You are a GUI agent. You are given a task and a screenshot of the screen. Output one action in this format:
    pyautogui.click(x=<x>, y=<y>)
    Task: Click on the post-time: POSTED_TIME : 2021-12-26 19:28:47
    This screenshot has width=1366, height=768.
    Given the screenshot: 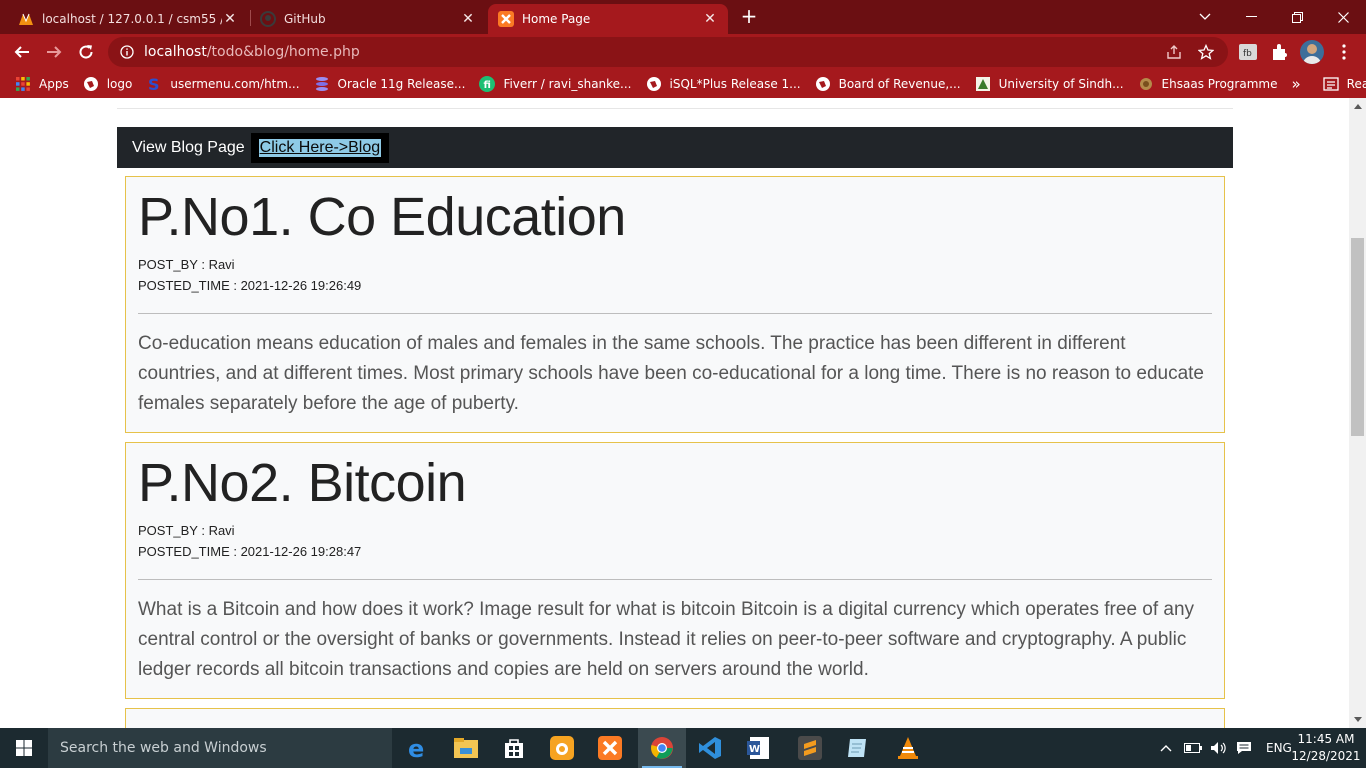 What is the action you would take?
    pyautogui.click(x=250, y=551)
    